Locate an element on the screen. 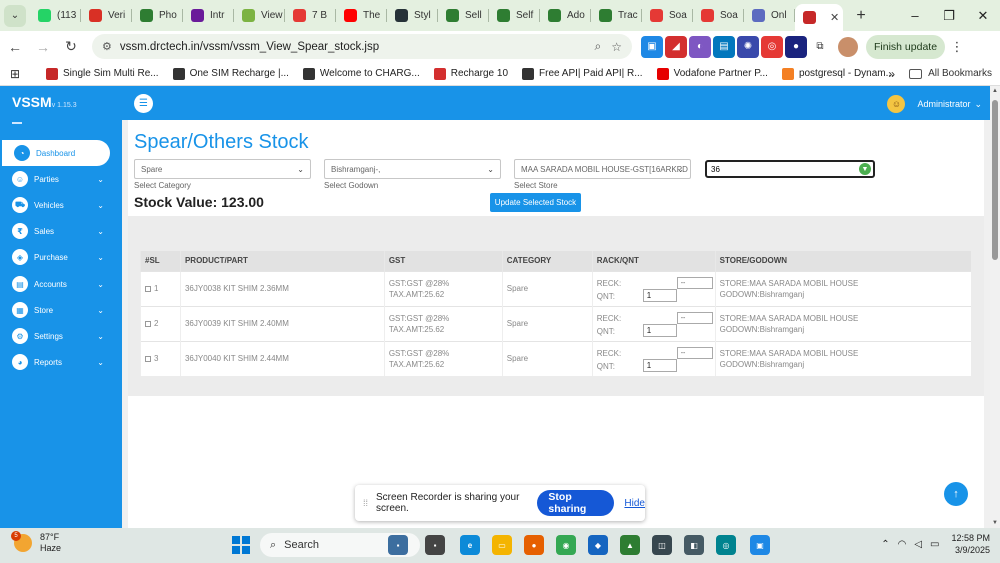 This screenshot has height=563, width=1000. sidebar-item-accounts: ▤ Accounts ⌄ is located at coordinates (61, 284).